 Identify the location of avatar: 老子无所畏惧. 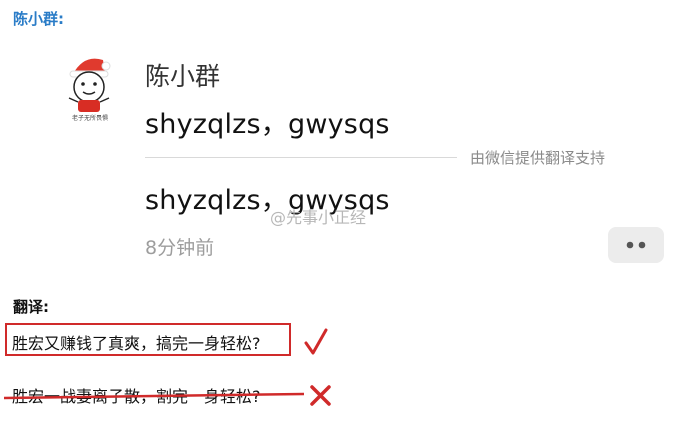
(90, 87).